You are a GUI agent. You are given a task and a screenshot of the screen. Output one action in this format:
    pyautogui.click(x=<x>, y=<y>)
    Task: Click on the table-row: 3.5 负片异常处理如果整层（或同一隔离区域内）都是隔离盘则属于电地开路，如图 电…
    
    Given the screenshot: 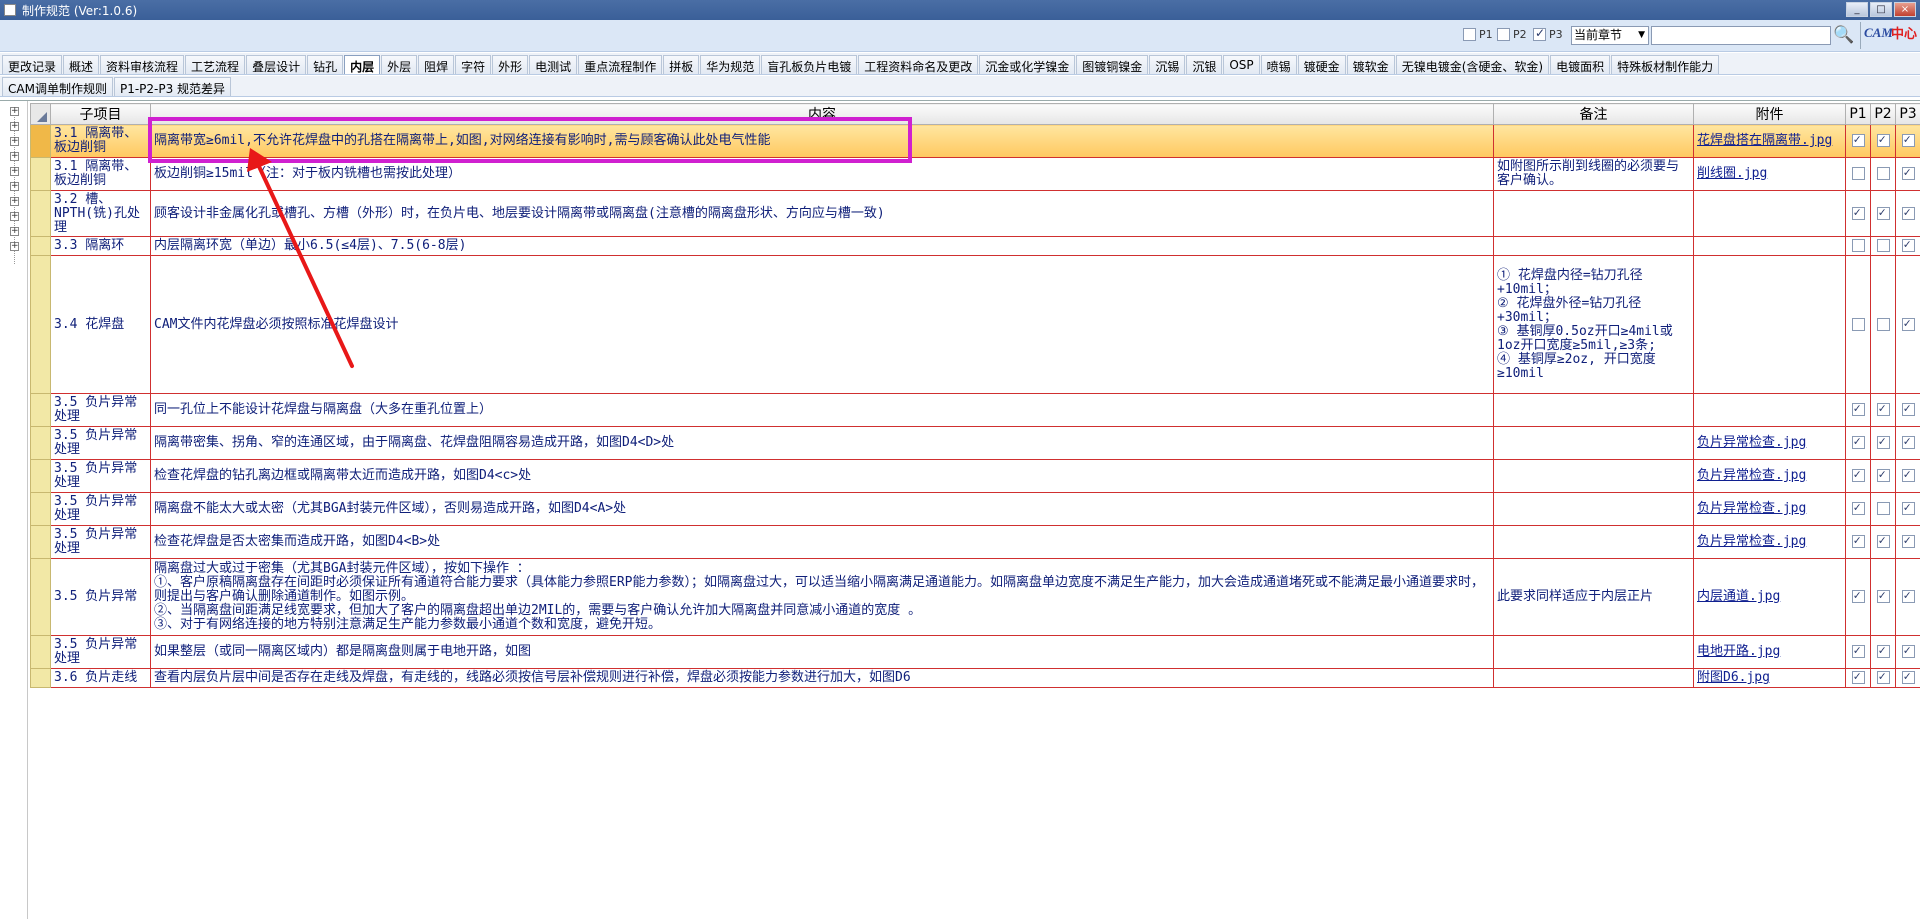 What is the action you would take?
    pyautogui.click(x=975, y=652)
    